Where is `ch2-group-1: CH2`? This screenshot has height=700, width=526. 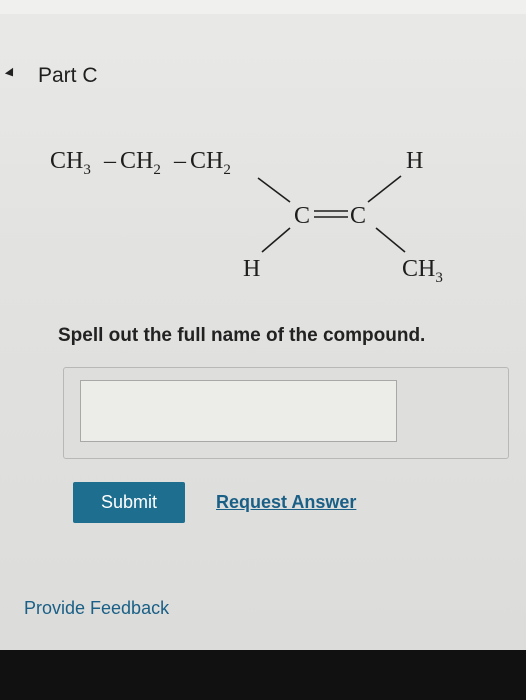 ch2-group-1: CH2 is located at coordinates (140, 163).